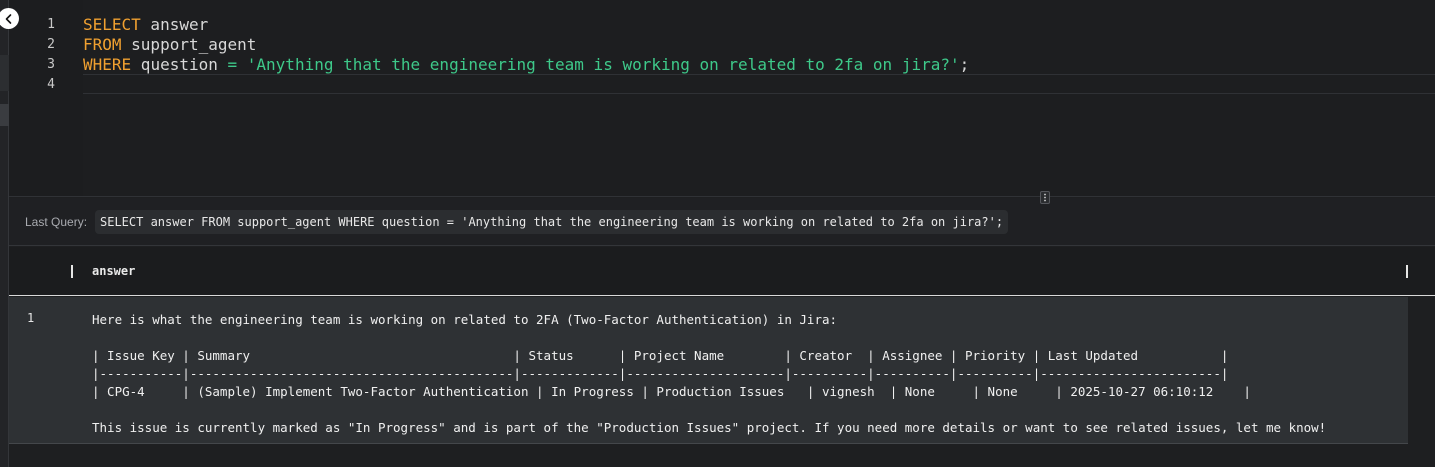  What do you see at coordinates (174, 24) in the screenshot?
I see `sql-identifier: answer` at bounding box center [174, 24].